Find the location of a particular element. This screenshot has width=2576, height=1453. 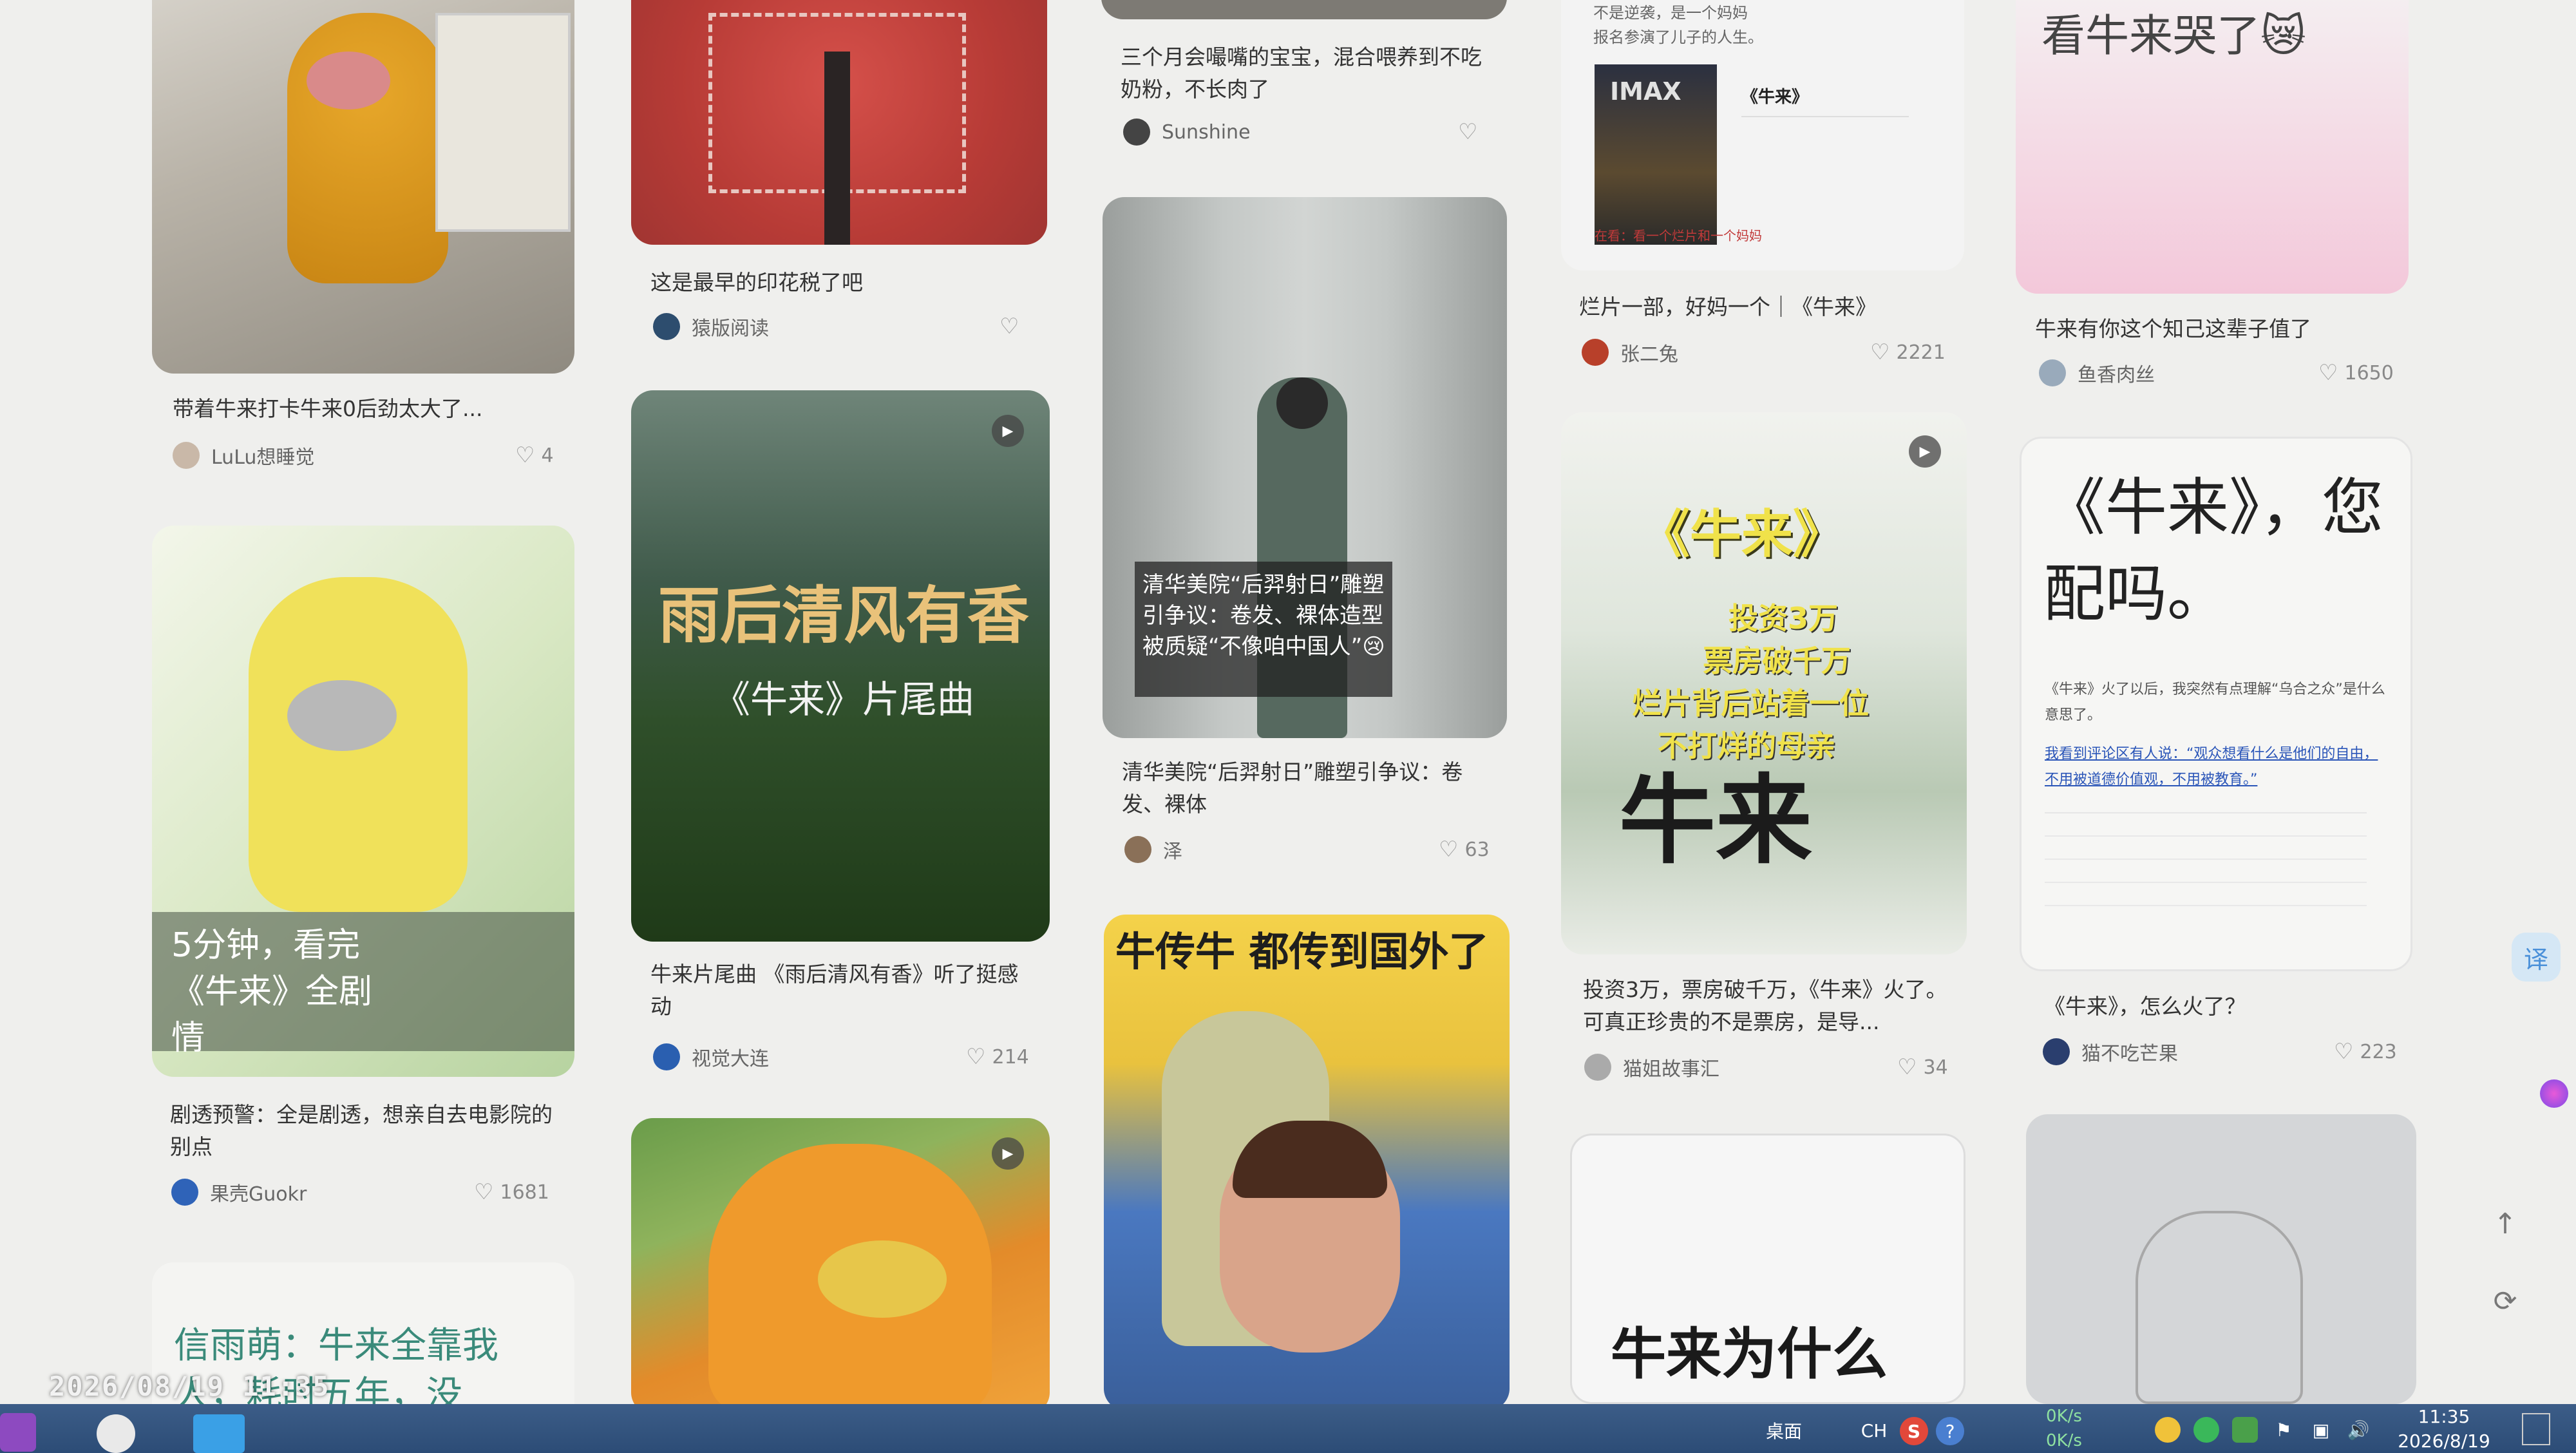

card-author: 视觉大连 is located at coordinates (711, 1057).